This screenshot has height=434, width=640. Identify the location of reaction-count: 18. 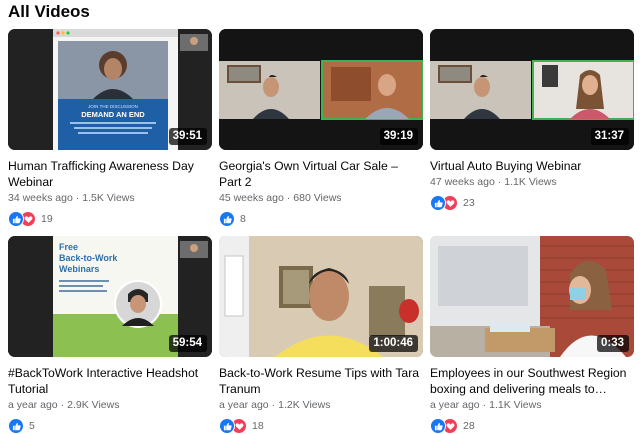
(258, 426).